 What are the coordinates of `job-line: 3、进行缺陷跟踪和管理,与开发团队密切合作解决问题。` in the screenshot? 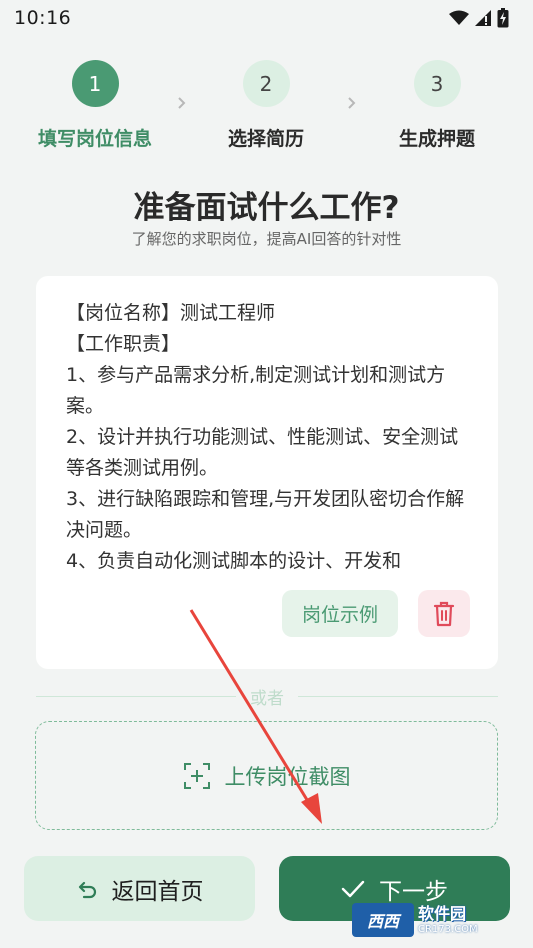 It's located at (265, 514).